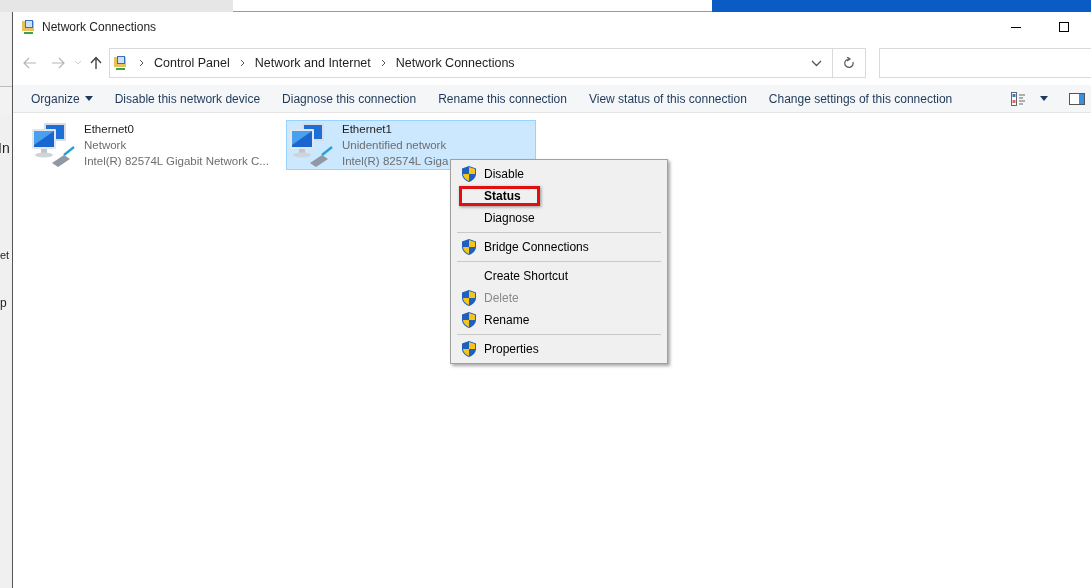 This screenshot has height=588, width=1091. Describe the element at coordinates (849, 63) in the screenshot. I see `refresh-icon` at that location.